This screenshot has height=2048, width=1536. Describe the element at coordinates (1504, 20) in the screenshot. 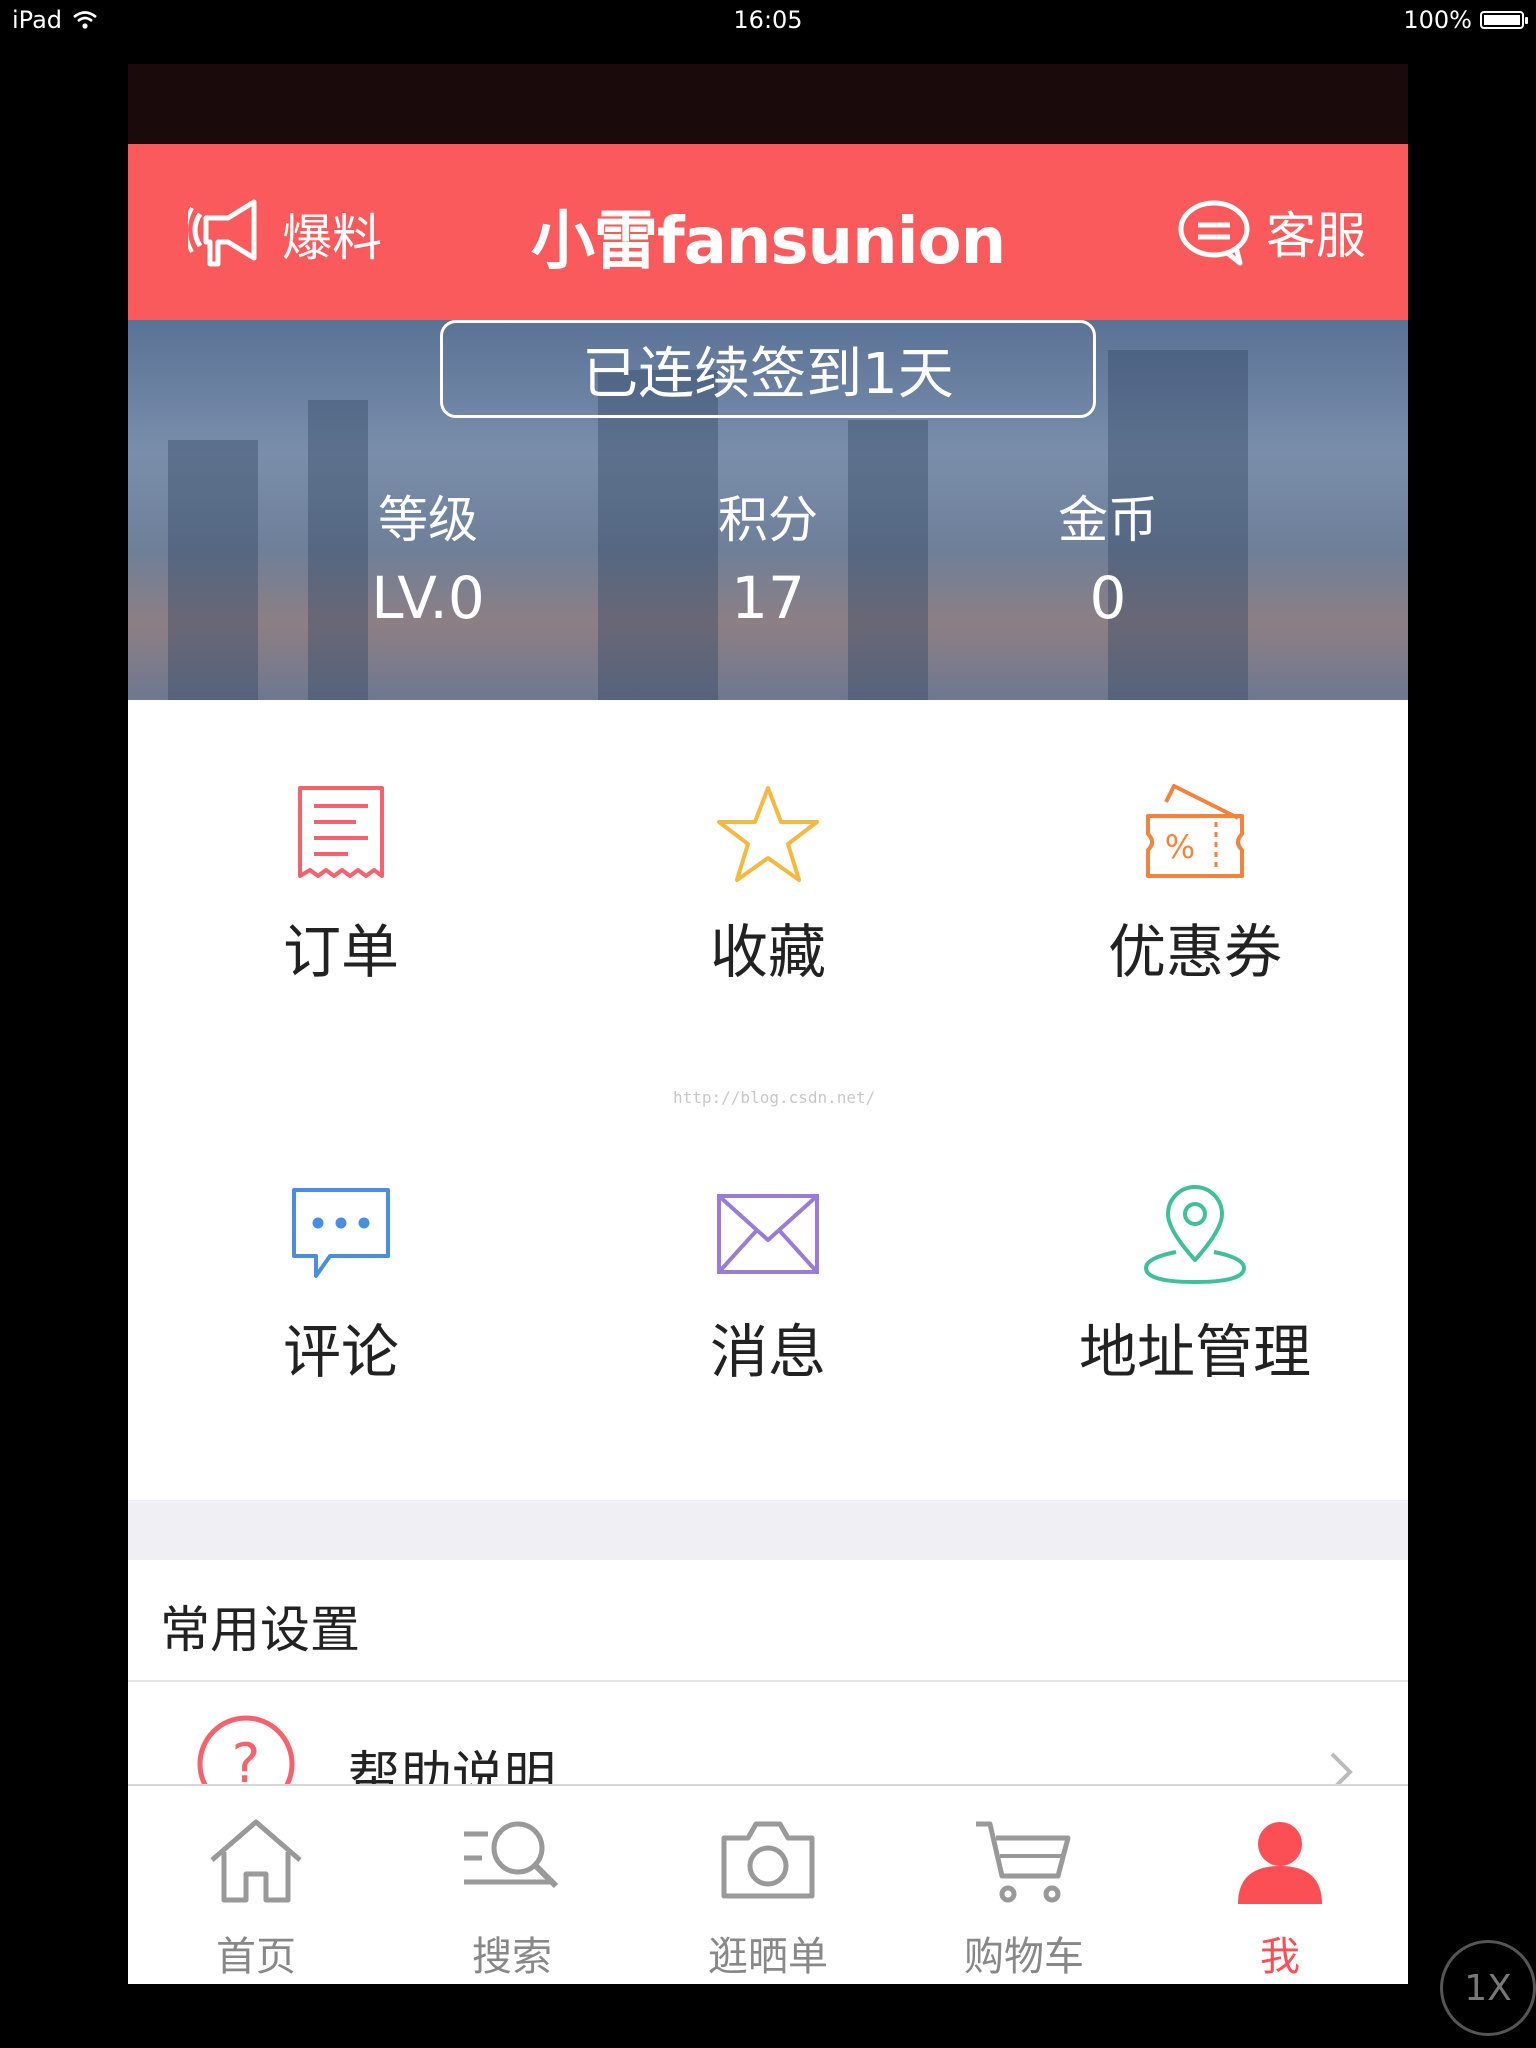

I see `battery-icon` at that location.